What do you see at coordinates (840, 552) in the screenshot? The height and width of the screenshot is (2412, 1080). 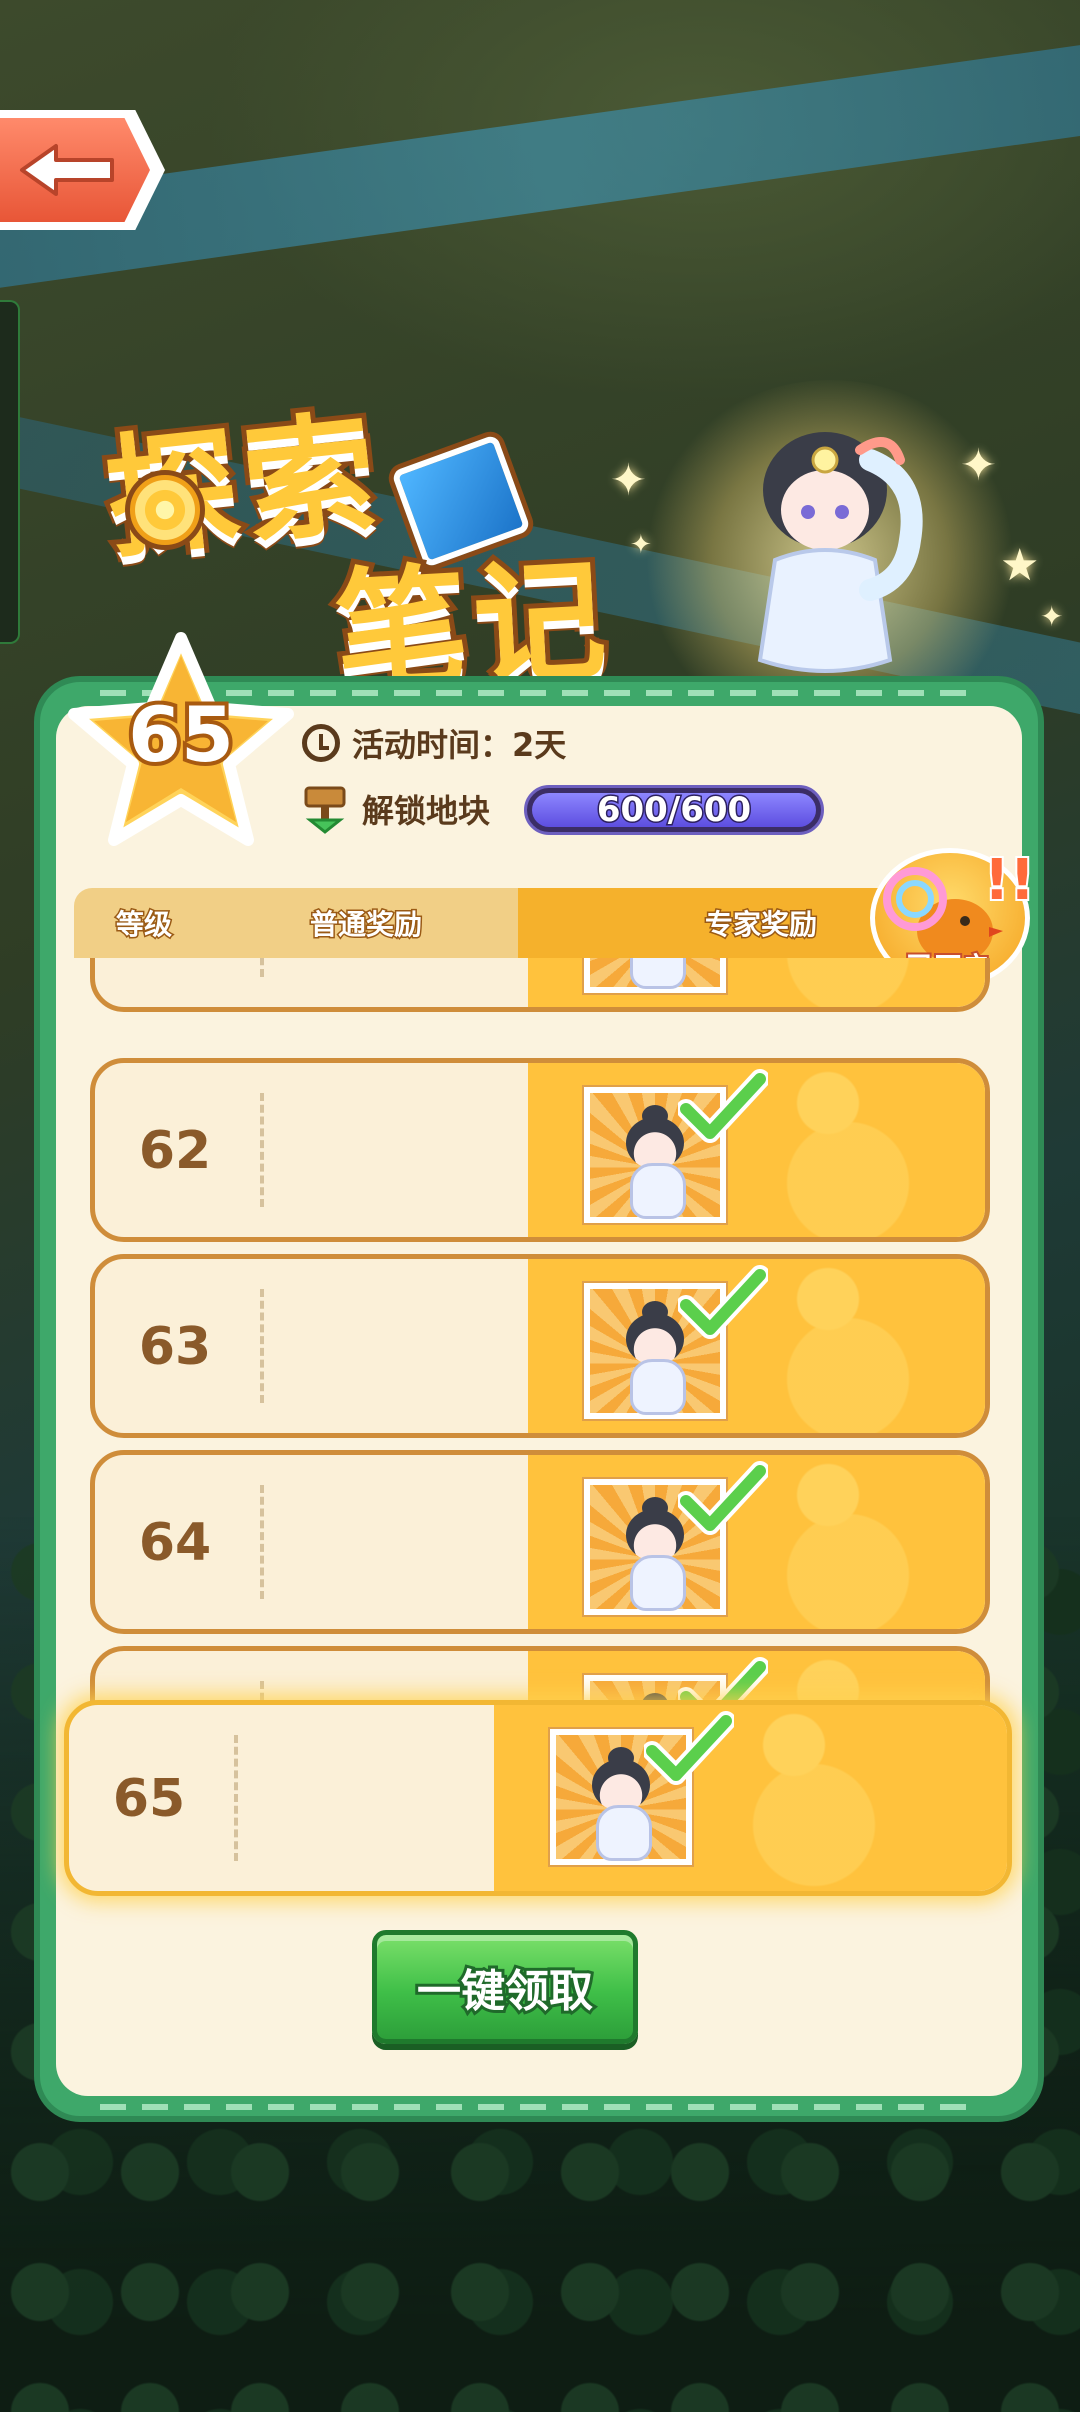 I see `character-illustration` at bounding box center [840, 552].